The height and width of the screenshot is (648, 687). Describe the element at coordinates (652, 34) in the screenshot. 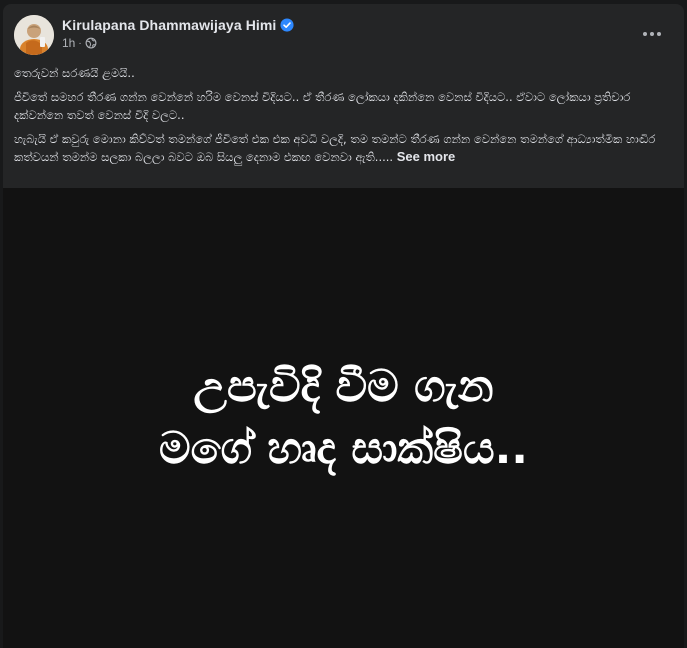

I see `more-options-icon` at that location.